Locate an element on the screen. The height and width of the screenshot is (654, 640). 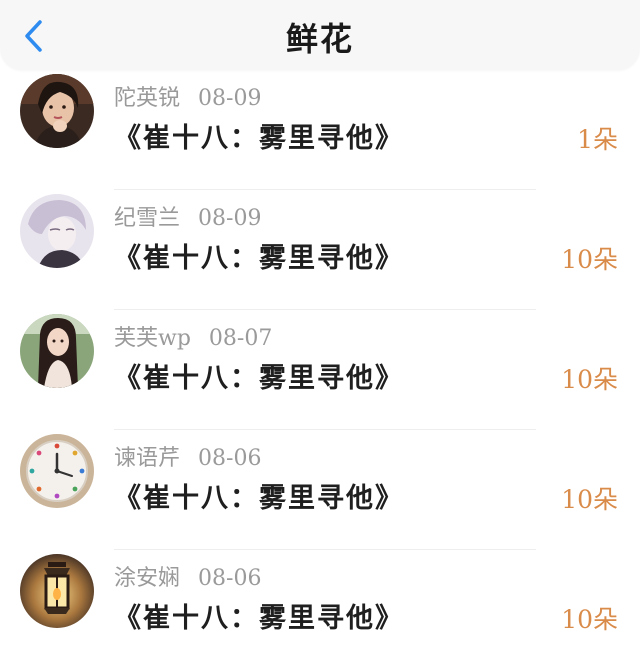
sender-meta: 芙芙wp 08-07 is located at coordinates (193, 336).